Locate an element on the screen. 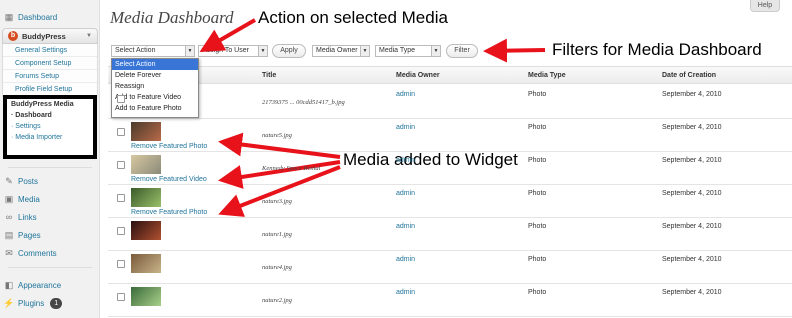  dropdown-option: Reassign is located at coordinates (155, 86).